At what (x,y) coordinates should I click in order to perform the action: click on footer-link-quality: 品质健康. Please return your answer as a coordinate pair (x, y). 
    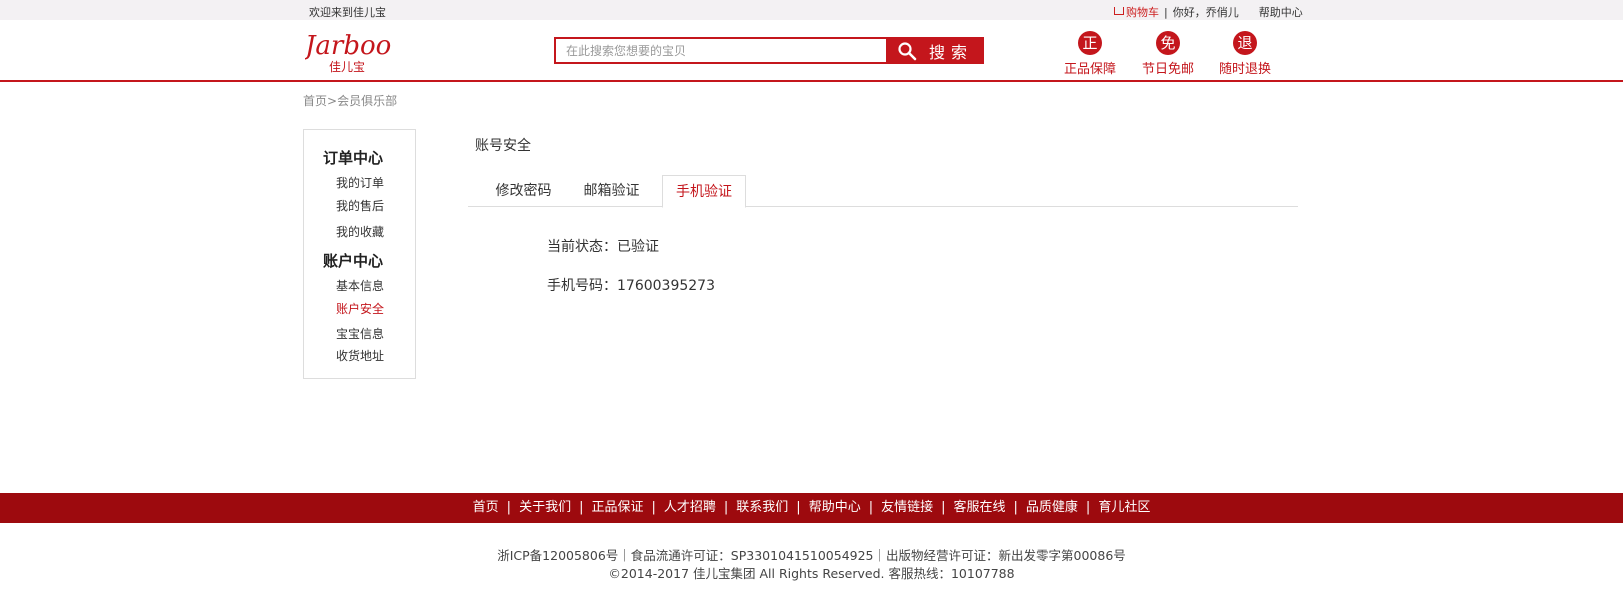
    Looking at the image, I should click on (1052, 507).